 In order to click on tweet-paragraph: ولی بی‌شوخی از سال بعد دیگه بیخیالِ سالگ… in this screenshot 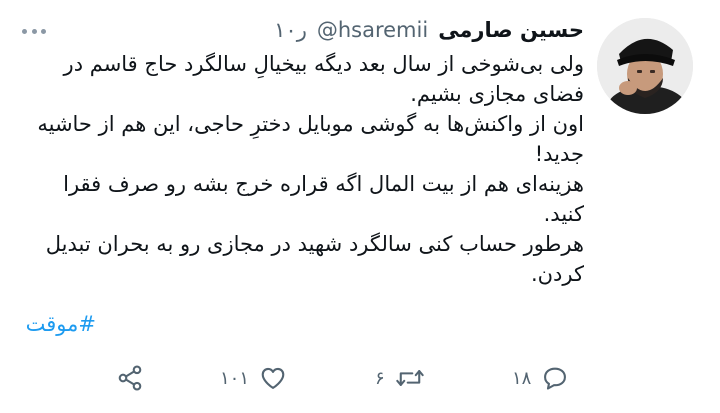, I will do `click(323, 79)`.